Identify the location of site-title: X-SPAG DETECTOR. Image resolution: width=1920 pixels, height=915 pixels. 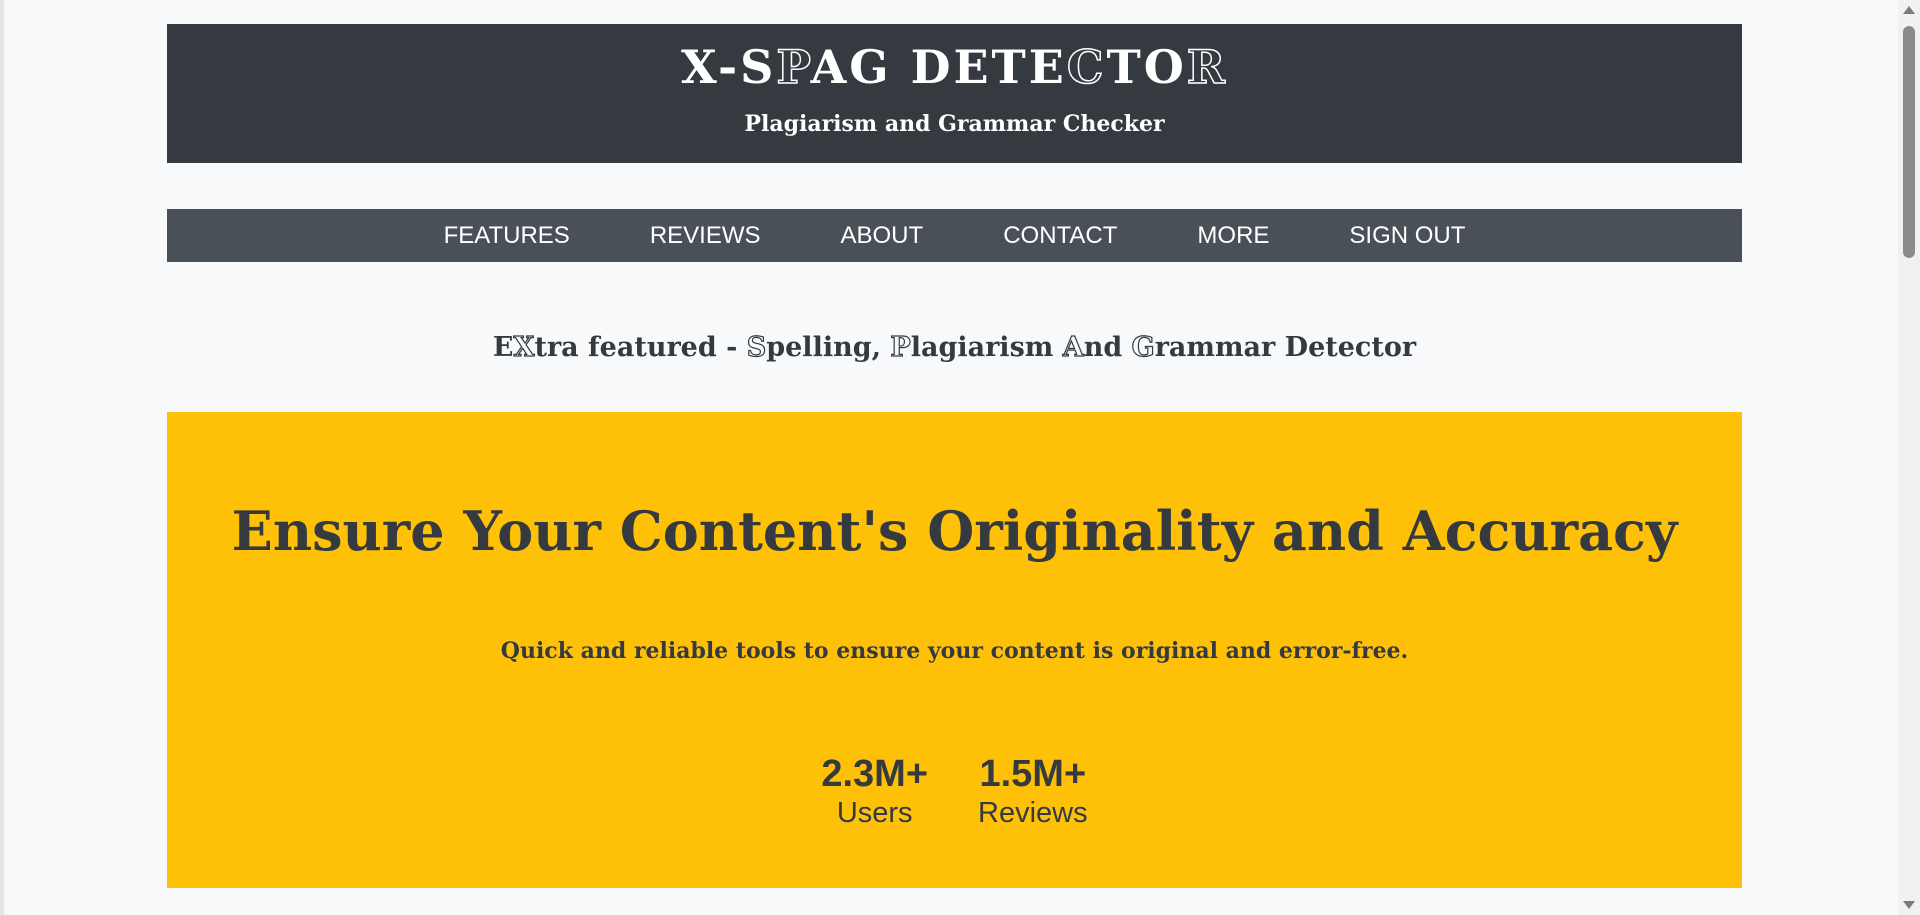
(954, 59).